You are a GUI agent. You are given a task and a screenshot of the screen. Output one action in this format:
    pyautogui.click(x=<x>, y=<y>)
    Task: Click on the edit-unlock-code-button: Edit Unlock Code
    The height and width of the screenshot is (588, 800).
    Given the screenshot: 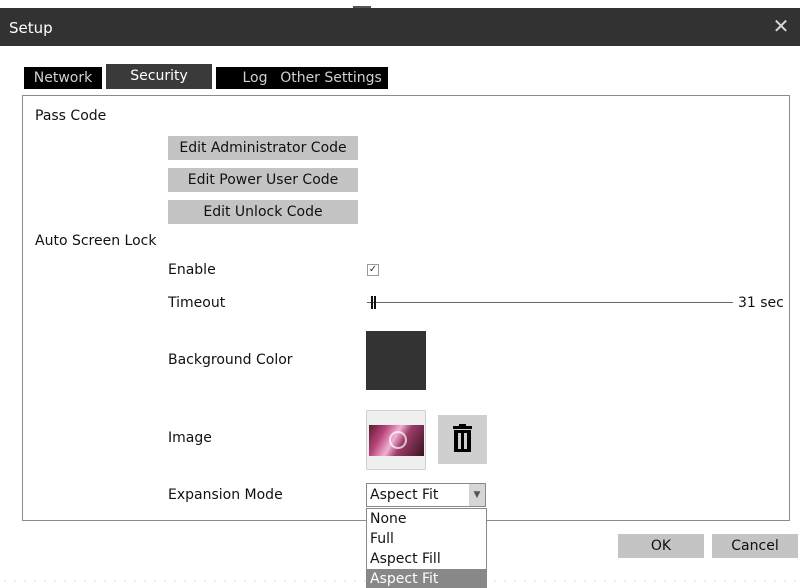 What is the action you would take?
    pyautogui.click(x=263, y=212)
    